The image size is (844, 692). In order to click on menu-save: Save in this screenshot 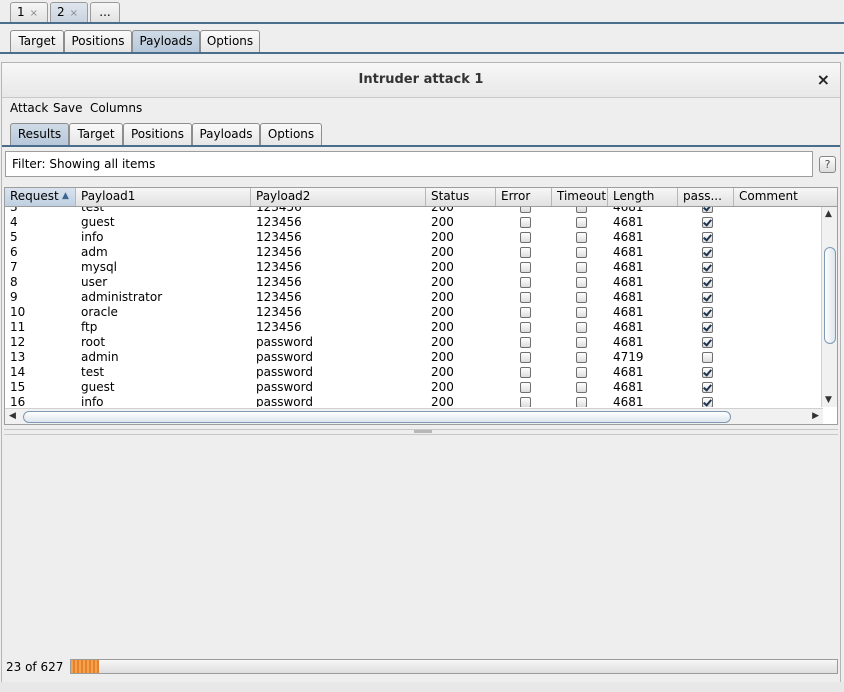, I will do `click(67, 108)`.